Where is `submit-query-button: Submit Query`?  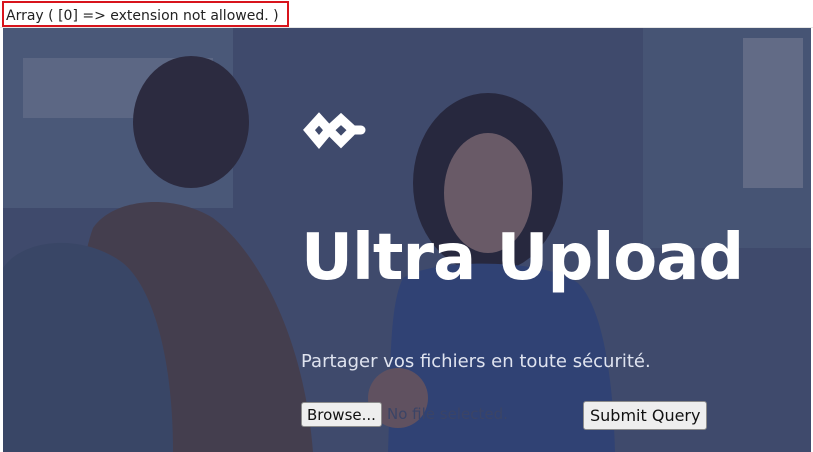
submit-query-button: Submit Query is located at coordinates (645, 415).